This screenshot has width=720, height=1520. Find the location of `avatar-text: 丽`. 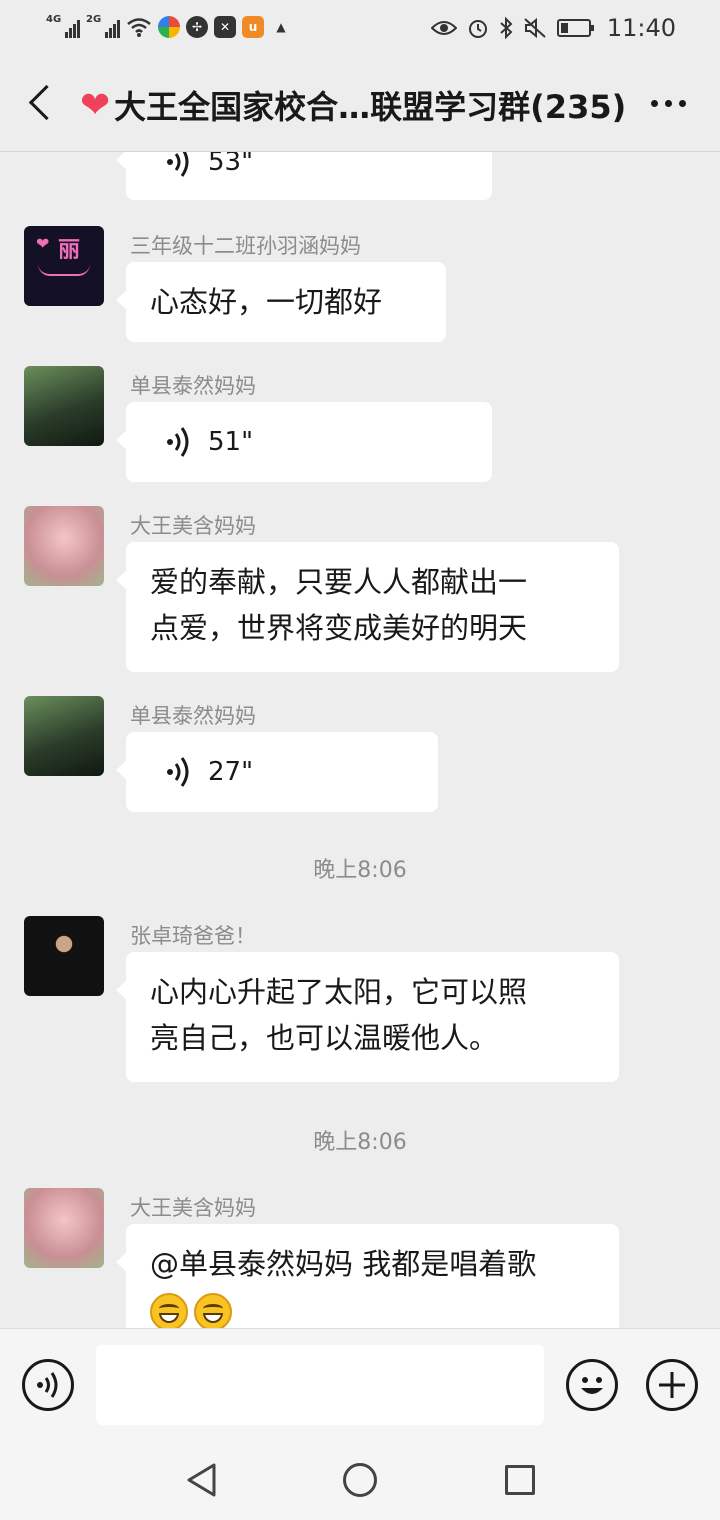

avatar-text: 丽 is located at coordinates (69, 250).